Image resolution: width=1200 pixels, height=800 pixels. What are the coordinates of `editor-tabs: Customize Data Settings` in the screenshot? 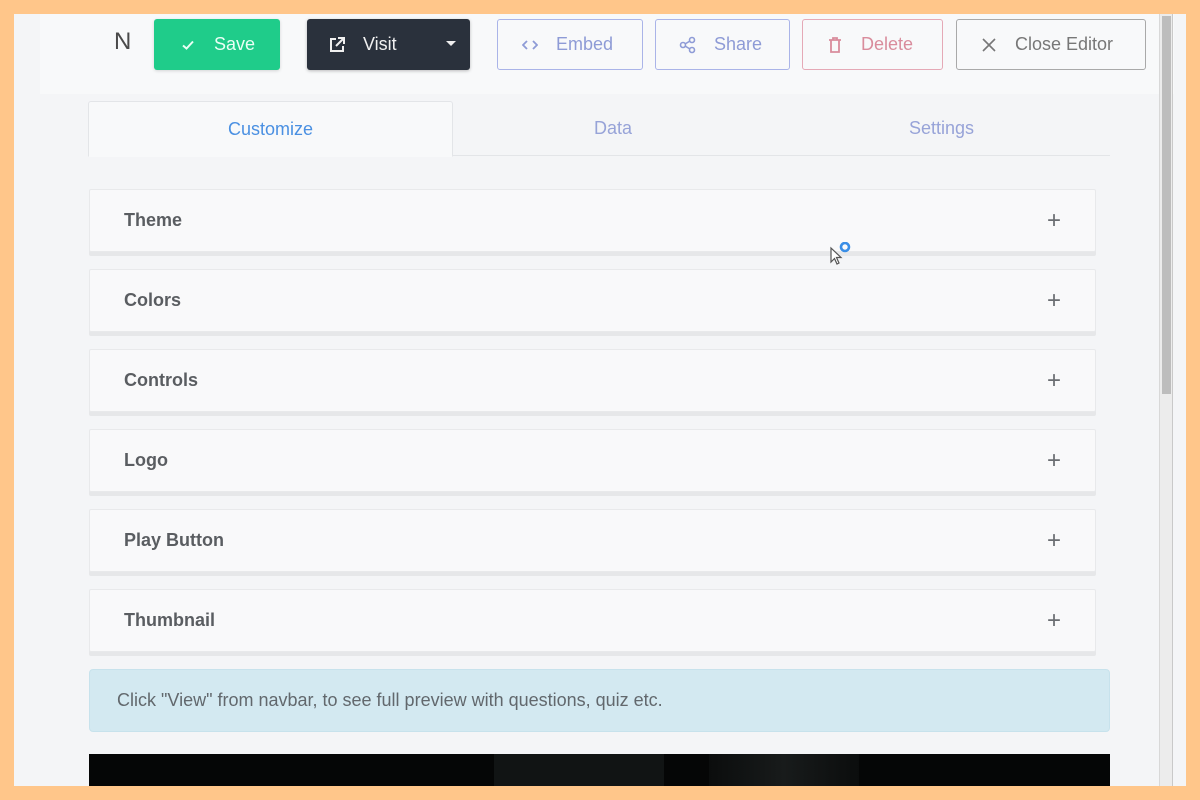 It's located at (599, 129).